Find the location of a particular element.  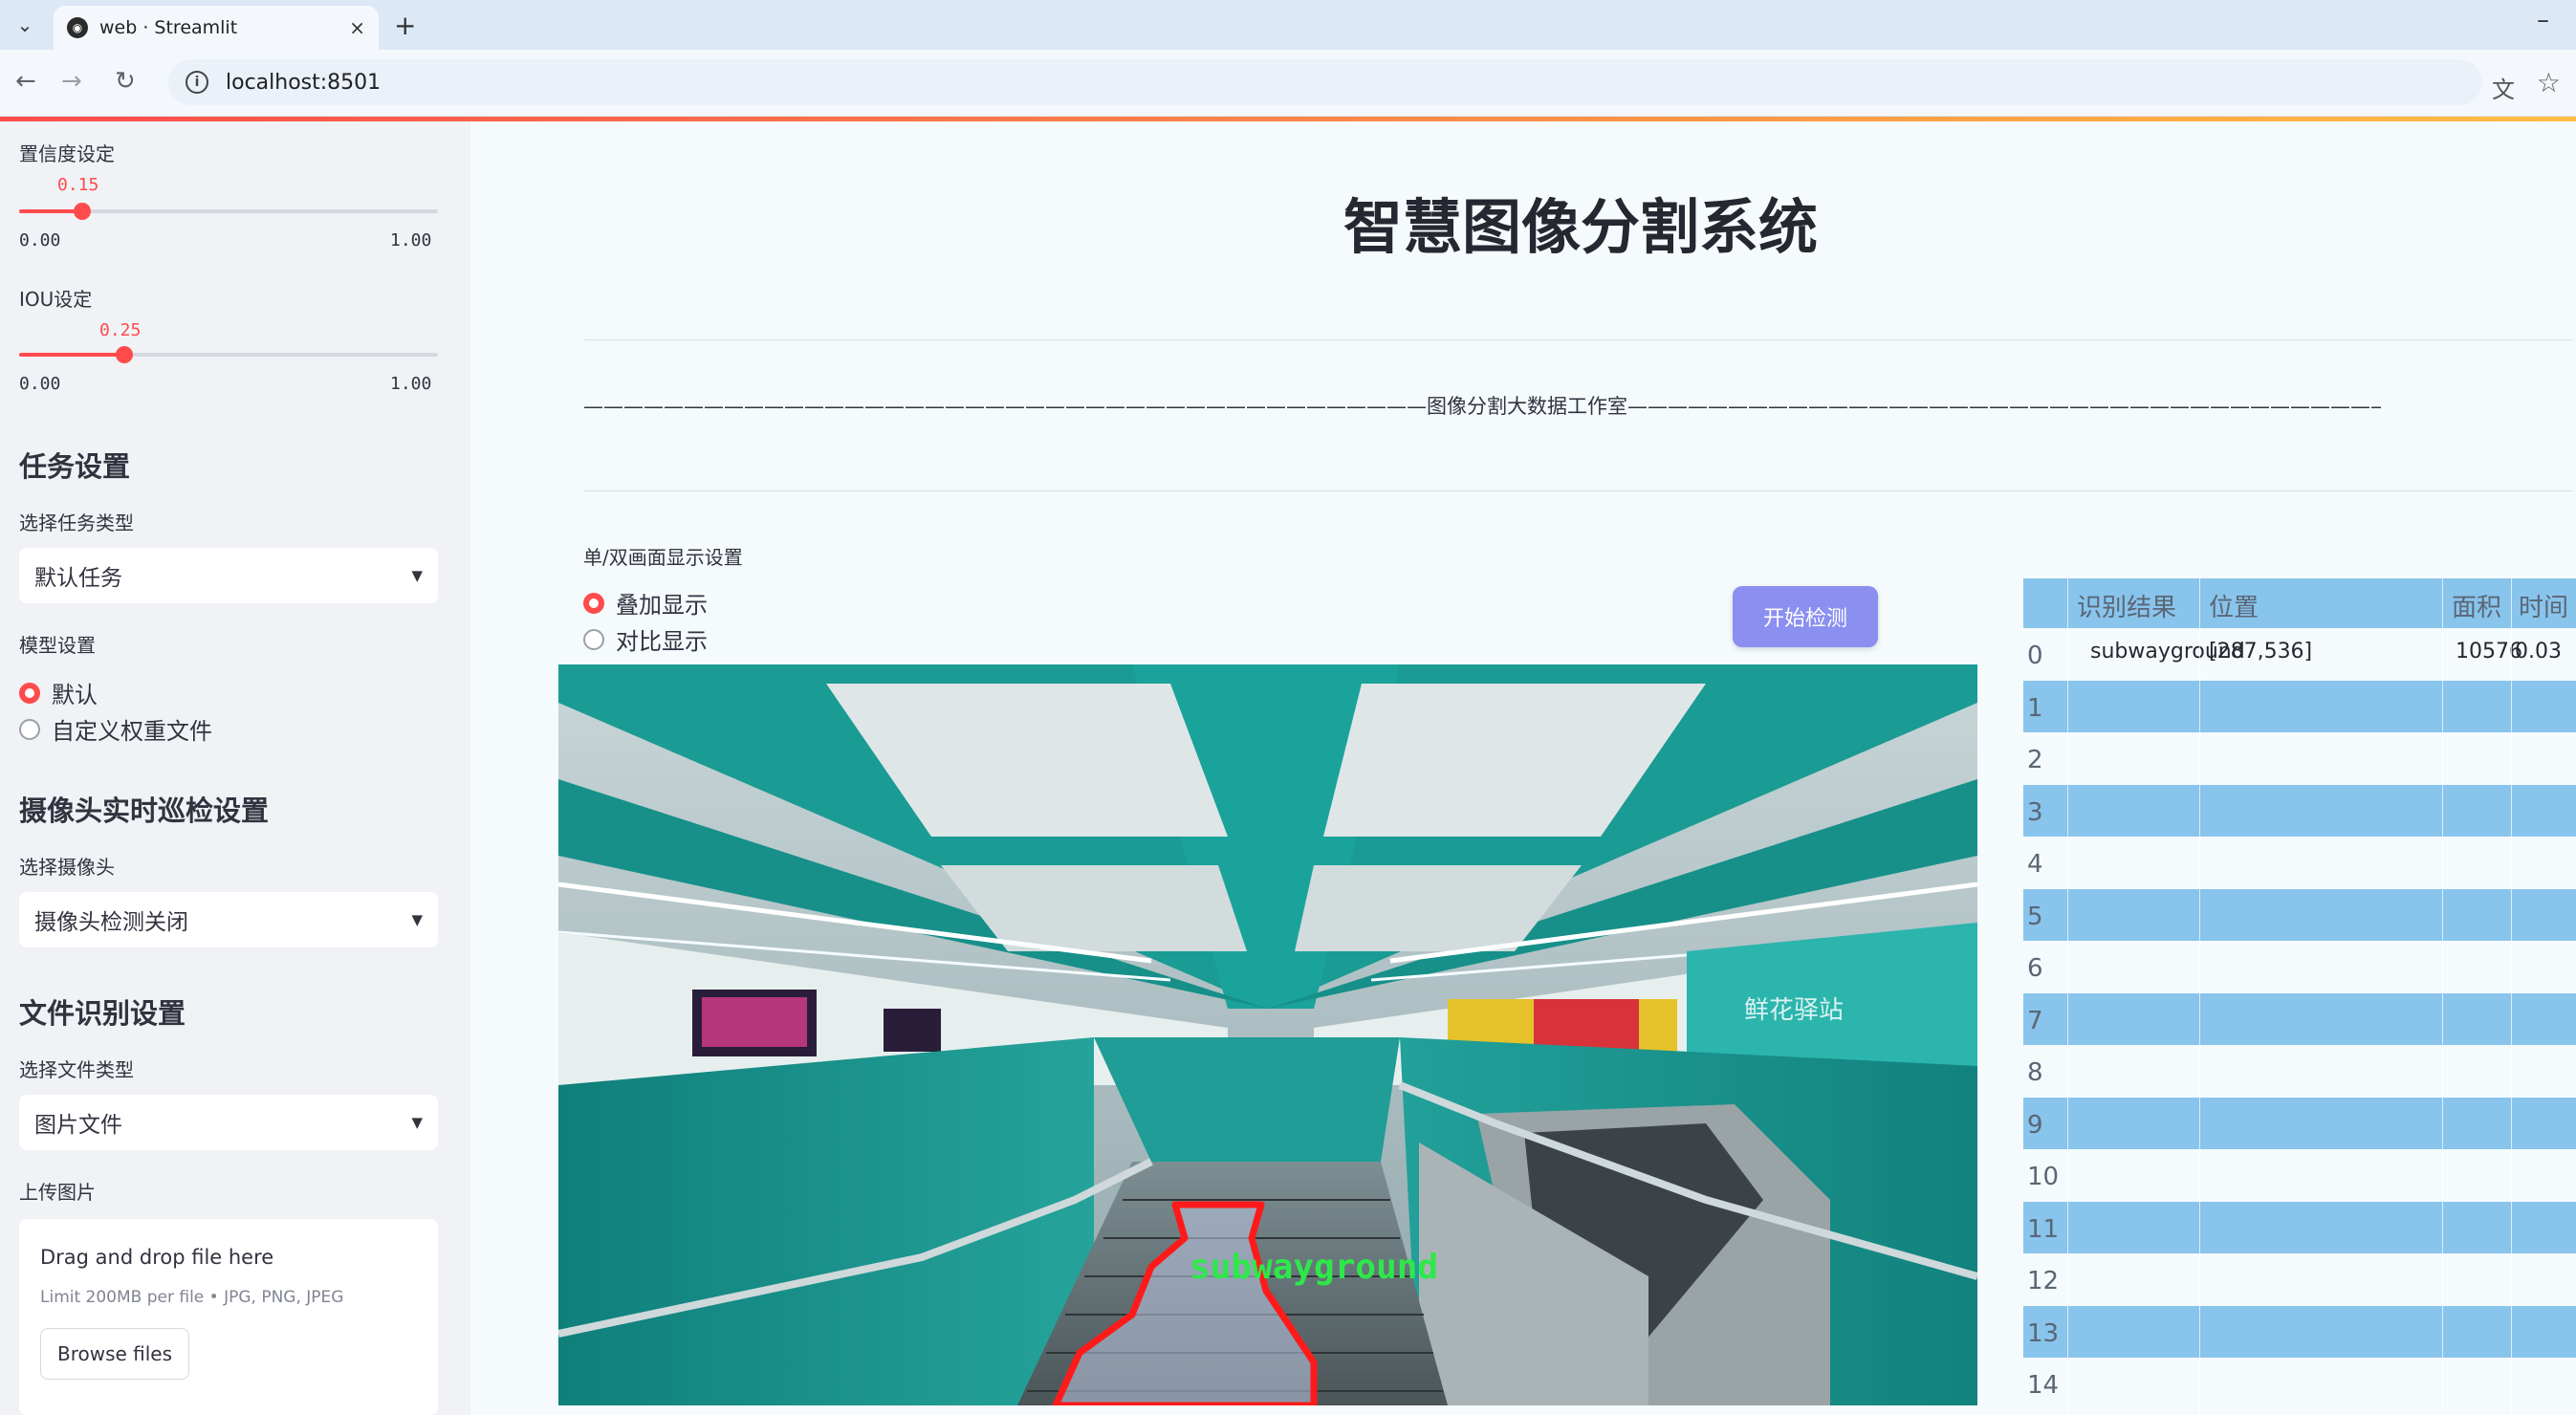

browser-toolbar: ← → ↻ i localhost:8501 文 ☆ is located at coordinates (1288, 83).